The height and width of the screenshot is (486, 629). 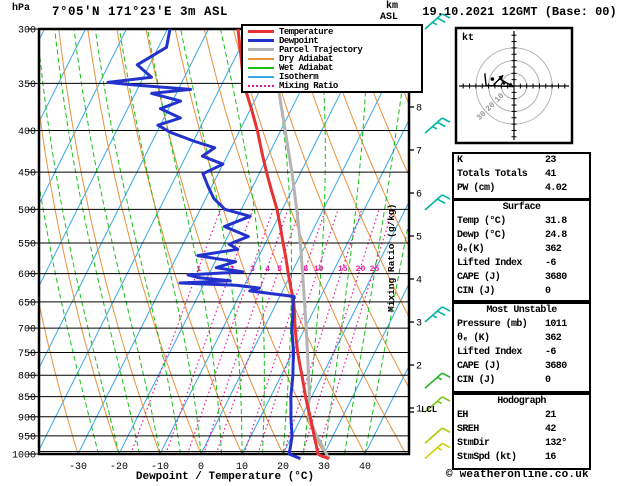 I want to click on stat-value: 24.8, so click(x=556, y=235).